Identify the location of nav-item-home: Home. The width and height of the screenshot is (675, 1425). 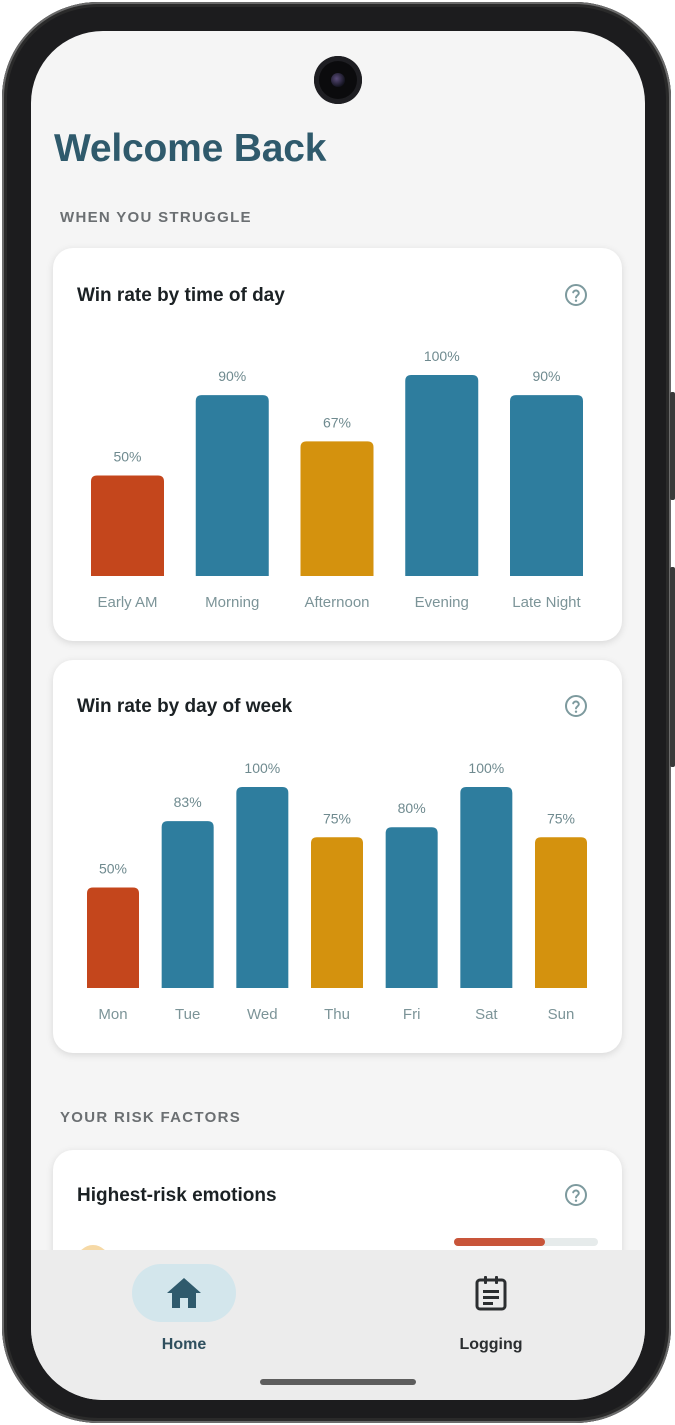
(184, 1309).